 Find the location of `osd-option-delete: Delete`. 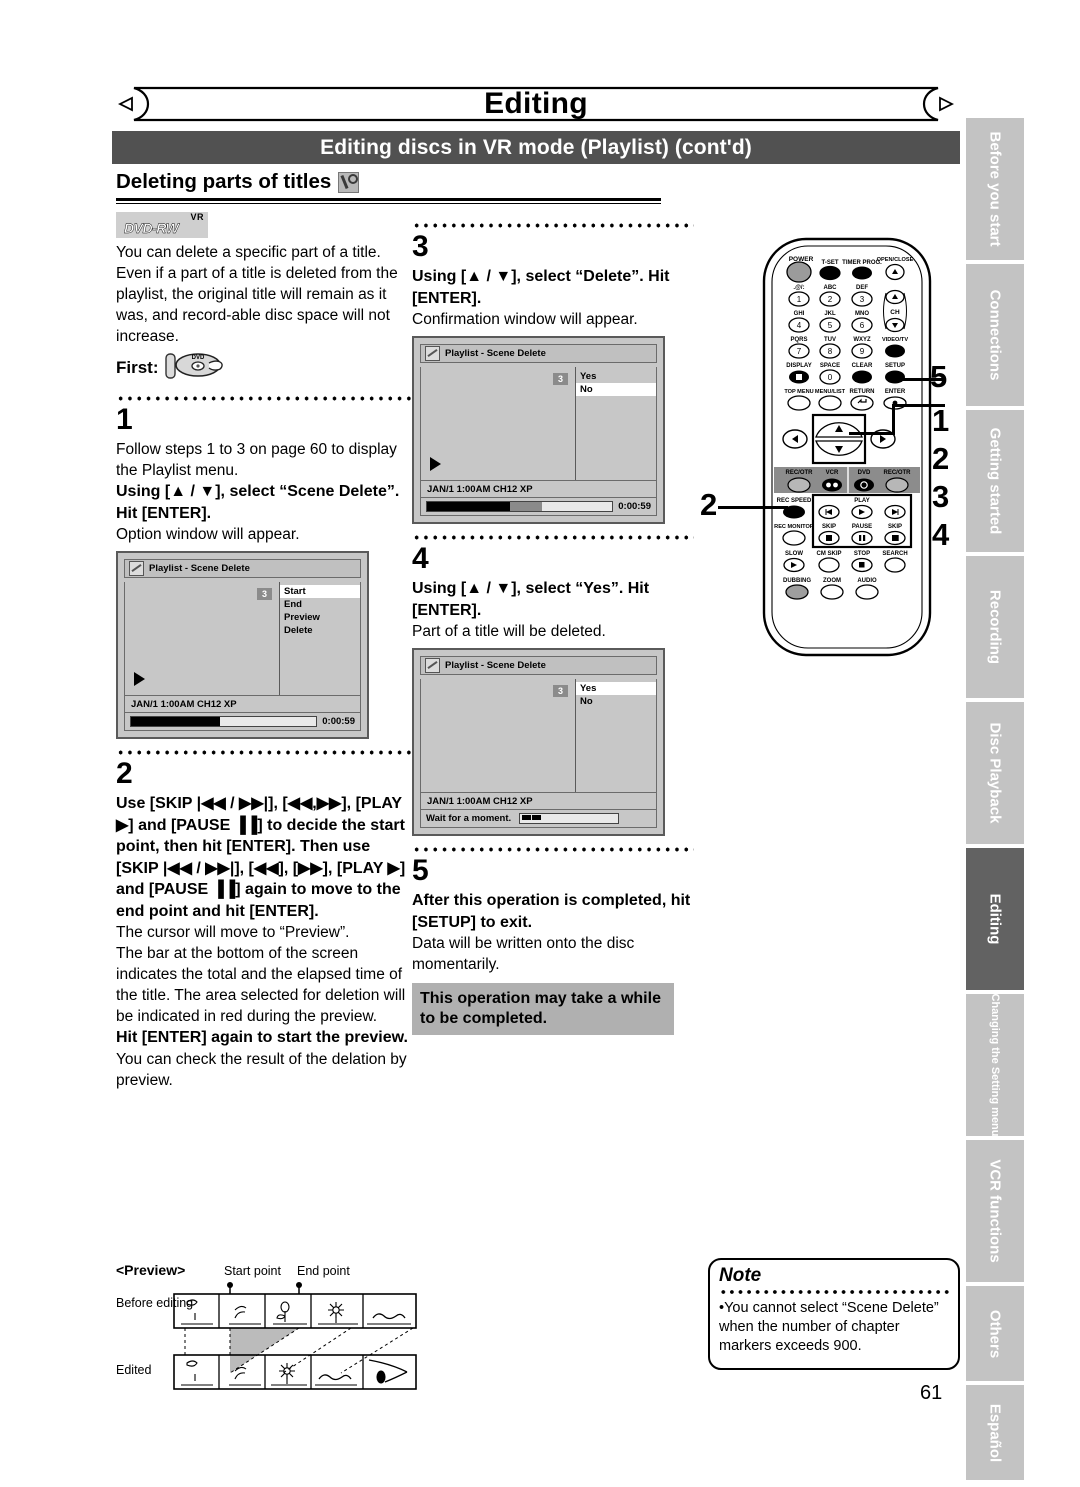

osd-option-delete: Delete is located at coordinates (320, 630).